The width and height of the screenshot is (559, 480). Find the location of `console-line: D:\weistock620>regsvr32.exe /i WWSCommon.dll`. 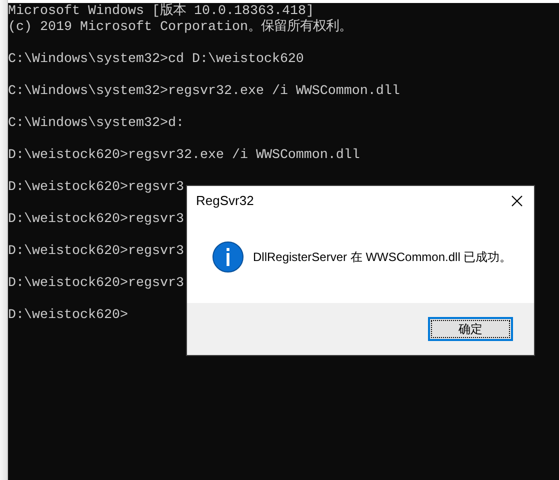

console-line: D:\weistock620>regsvr32.exe /i WWSCommon.dll is located at coordinates (184, 156).